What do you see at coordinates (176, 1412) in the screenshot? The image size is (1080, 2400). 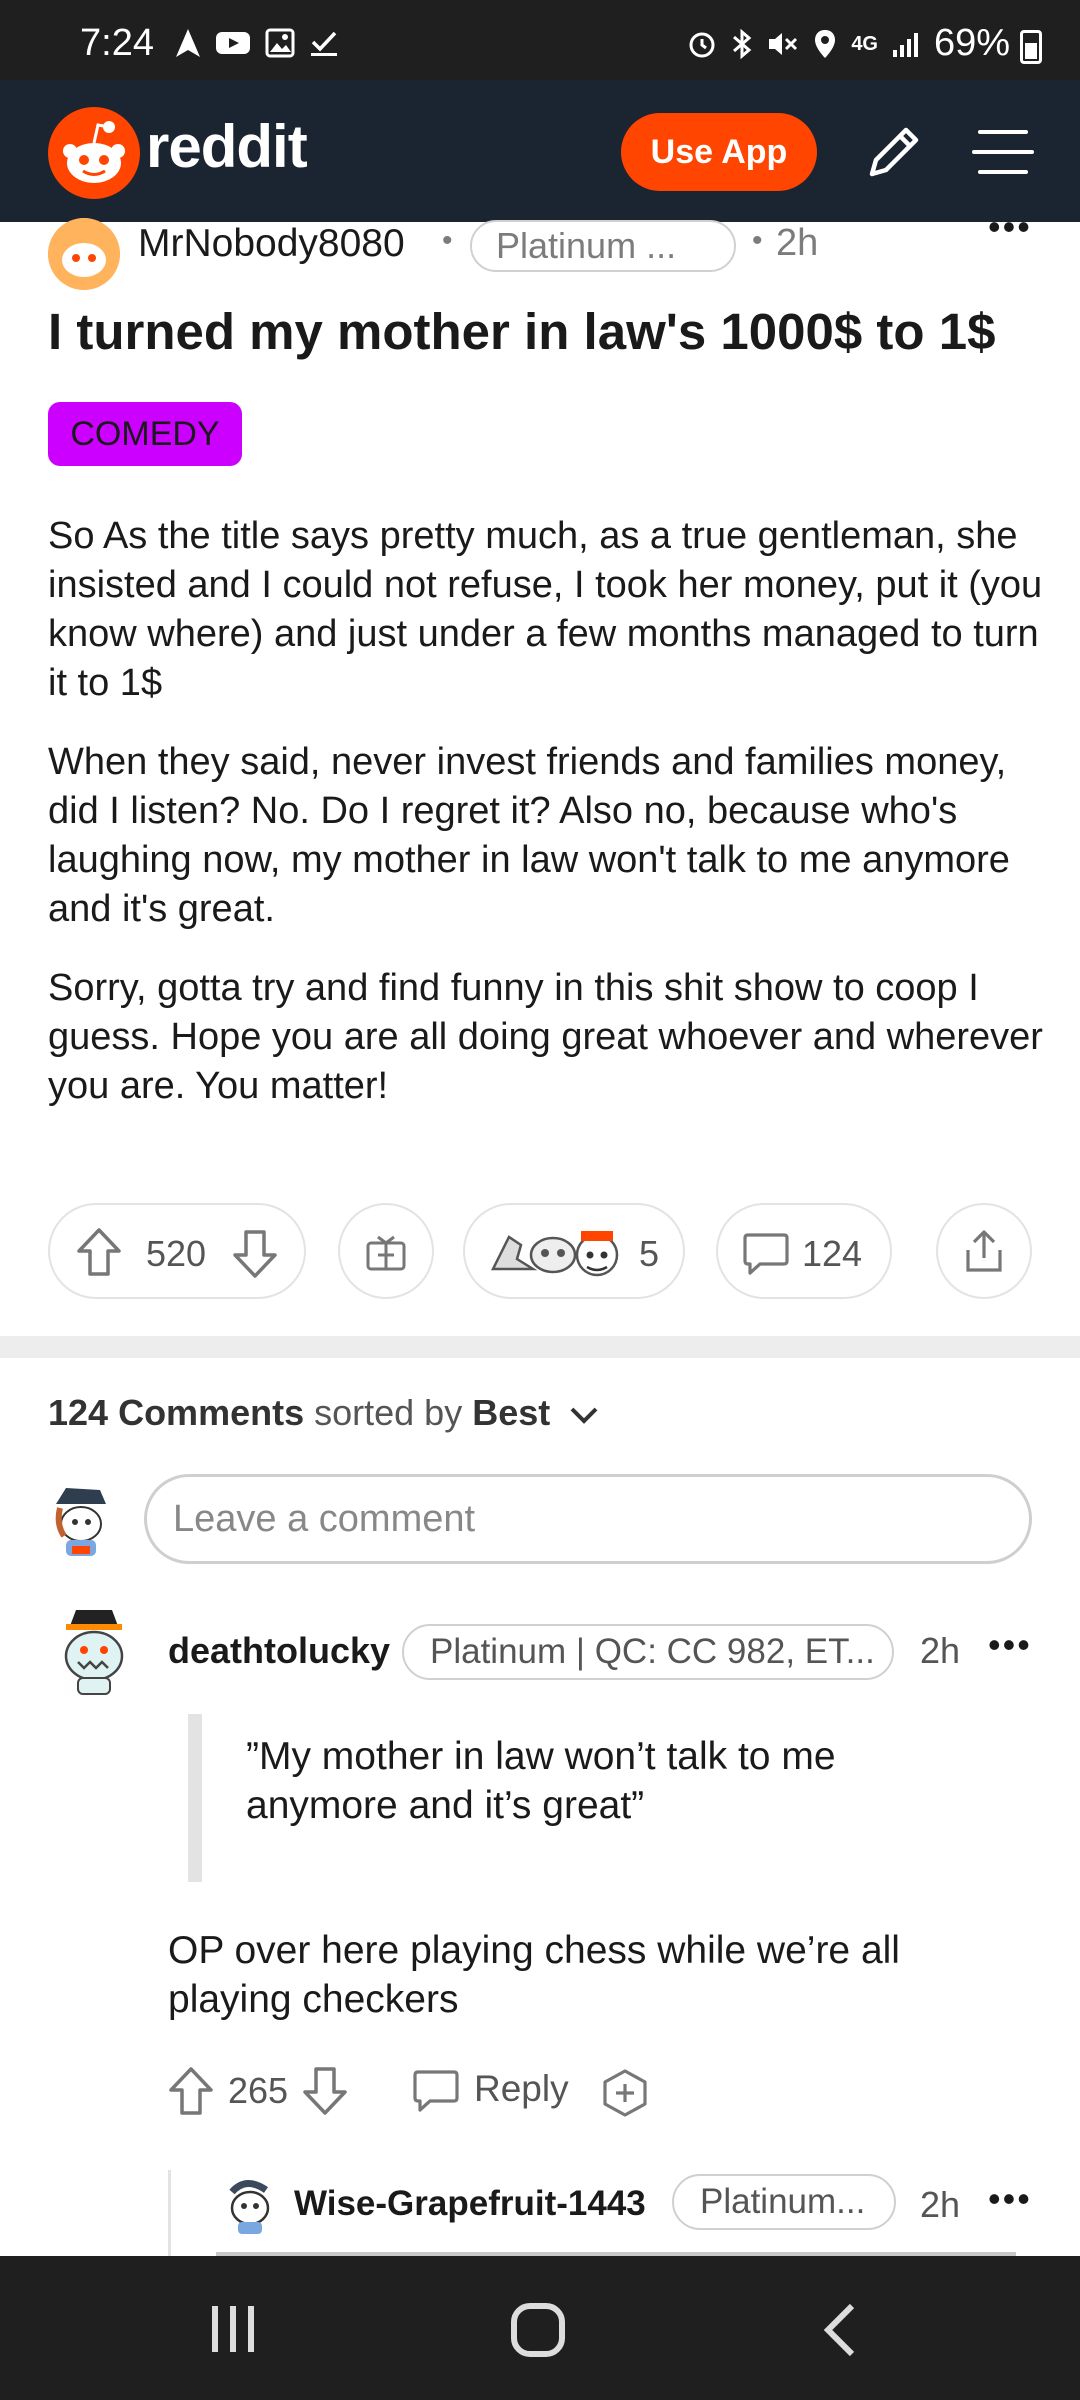 I see `comments-count-label: 124 Comments` at bounding box center [176, 1412].